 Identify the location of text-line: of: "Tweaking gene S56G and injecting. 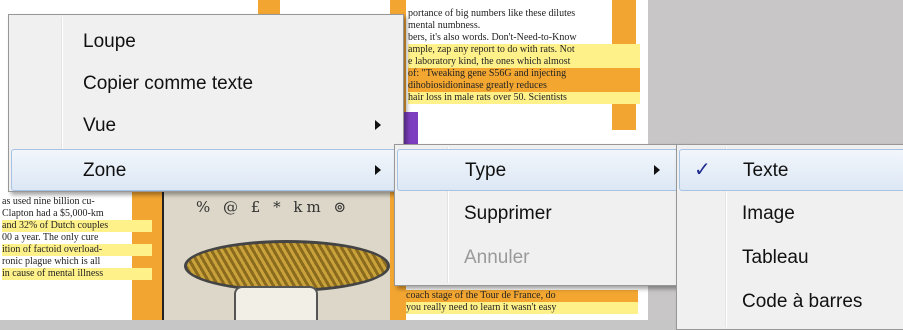
(524, 74).